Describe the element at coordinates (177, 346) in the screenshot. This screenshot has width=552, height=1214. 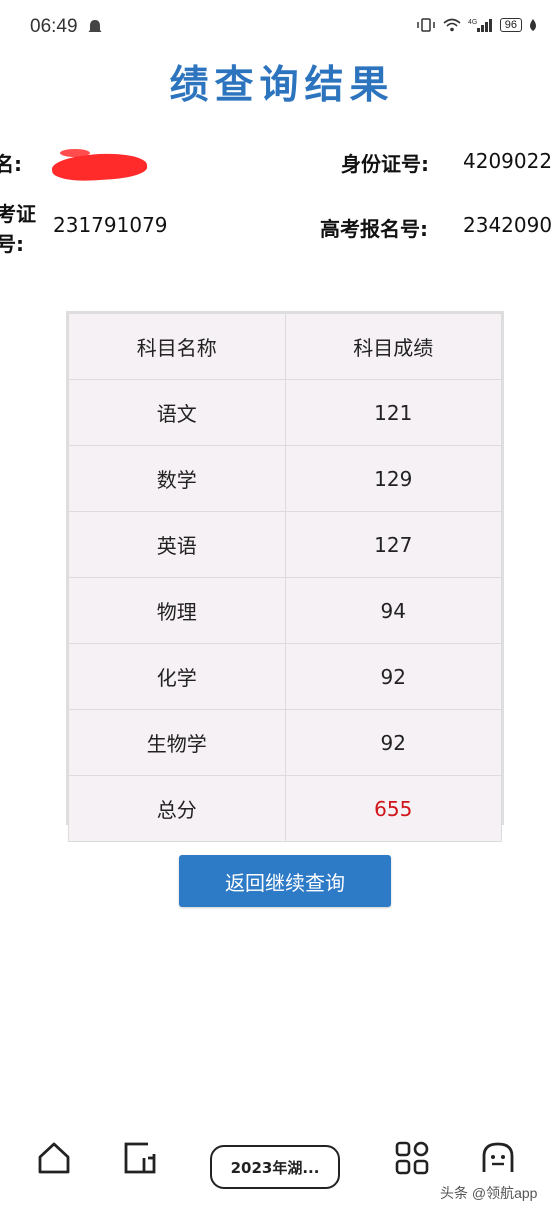
I see `header-subject: 科目名称` at that location.